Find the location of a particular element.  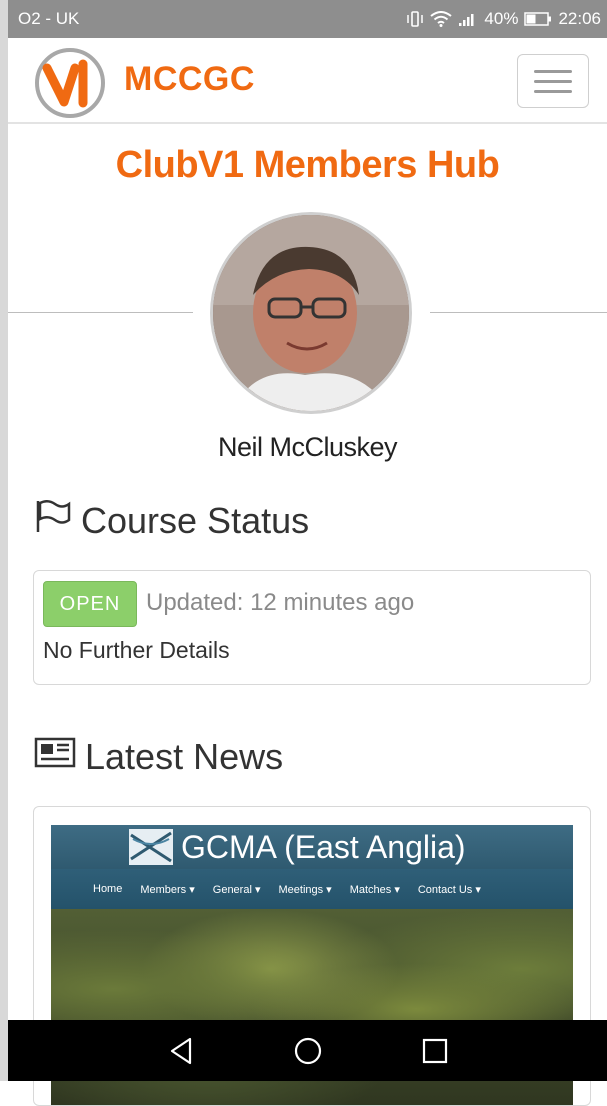

status-icons: 40% 22:06 is located at coordinates (503, 19).